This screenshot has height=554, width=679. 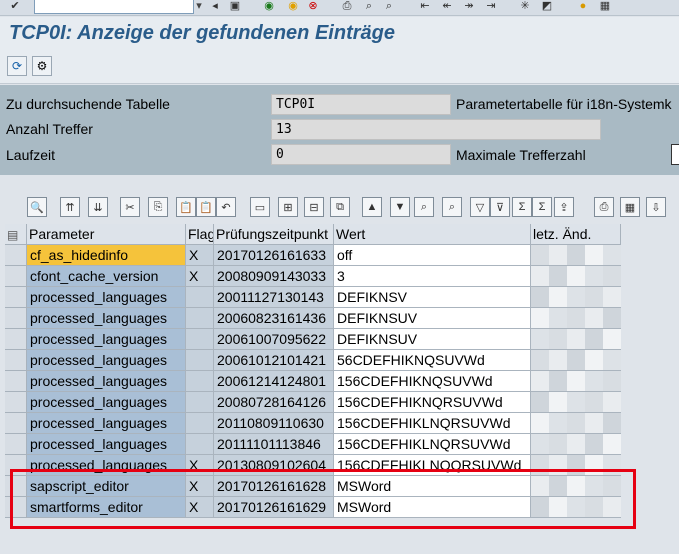 I want to click on help-icon: ●, so click(x=583, y=6).